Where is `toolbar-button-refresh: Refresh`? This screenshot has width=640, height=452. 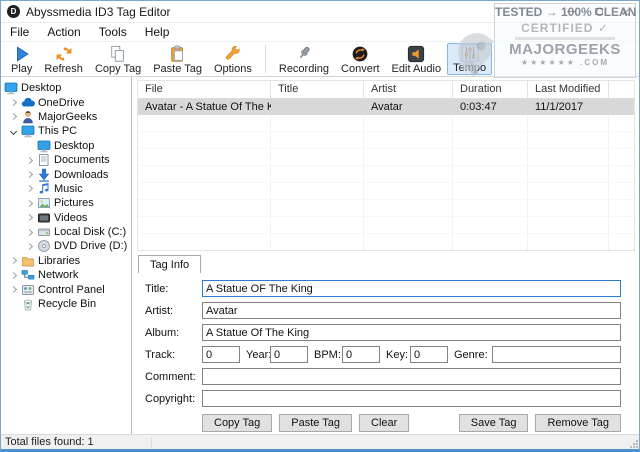
toolbar-button-refresh: Refresh is located at coordinates (63, 59).